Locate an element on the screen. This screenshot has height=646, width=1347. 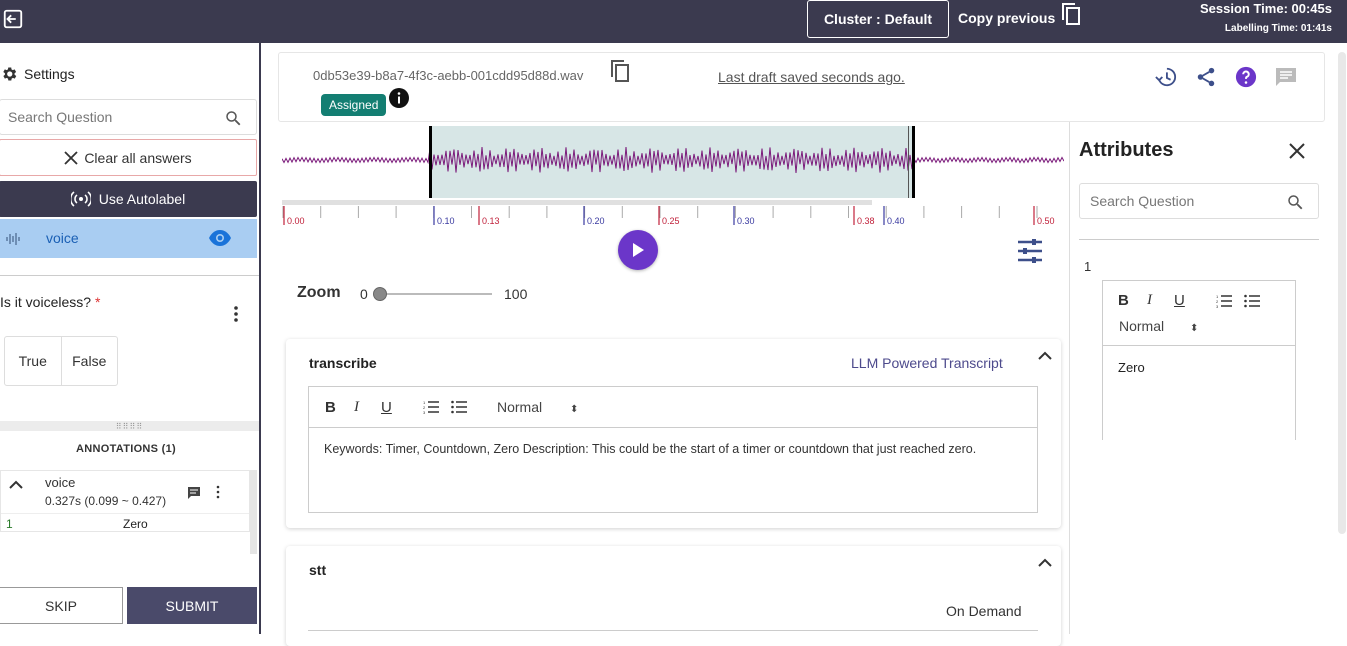
tick-label: 0.13 is located at coordinates (491, 221).